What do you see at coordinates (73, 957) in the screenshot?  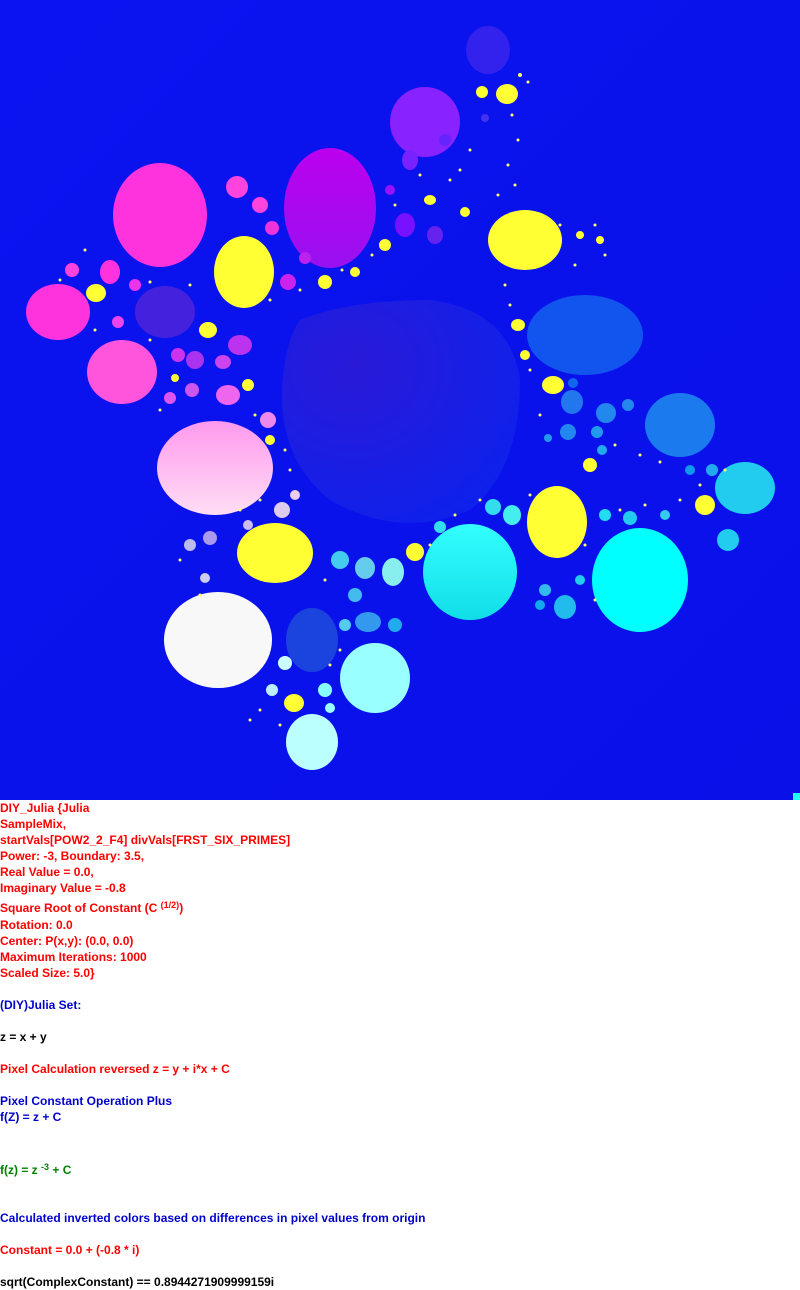 I see `info-max-iterations: Maximum Iterations: 1000` at bounding box center [73, 957].